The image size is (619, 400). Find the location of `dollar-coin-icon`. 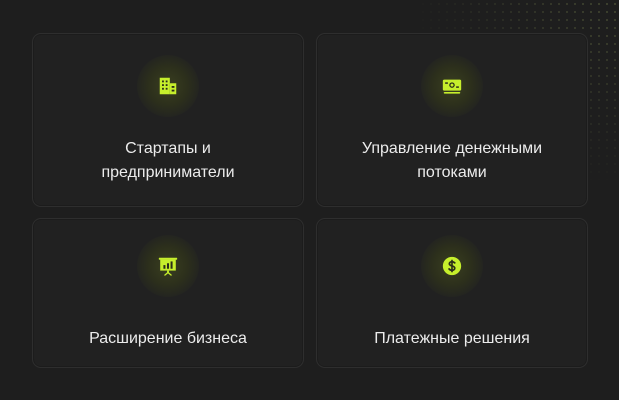

dollar-coin-icon is located at coordinates (452, 266).